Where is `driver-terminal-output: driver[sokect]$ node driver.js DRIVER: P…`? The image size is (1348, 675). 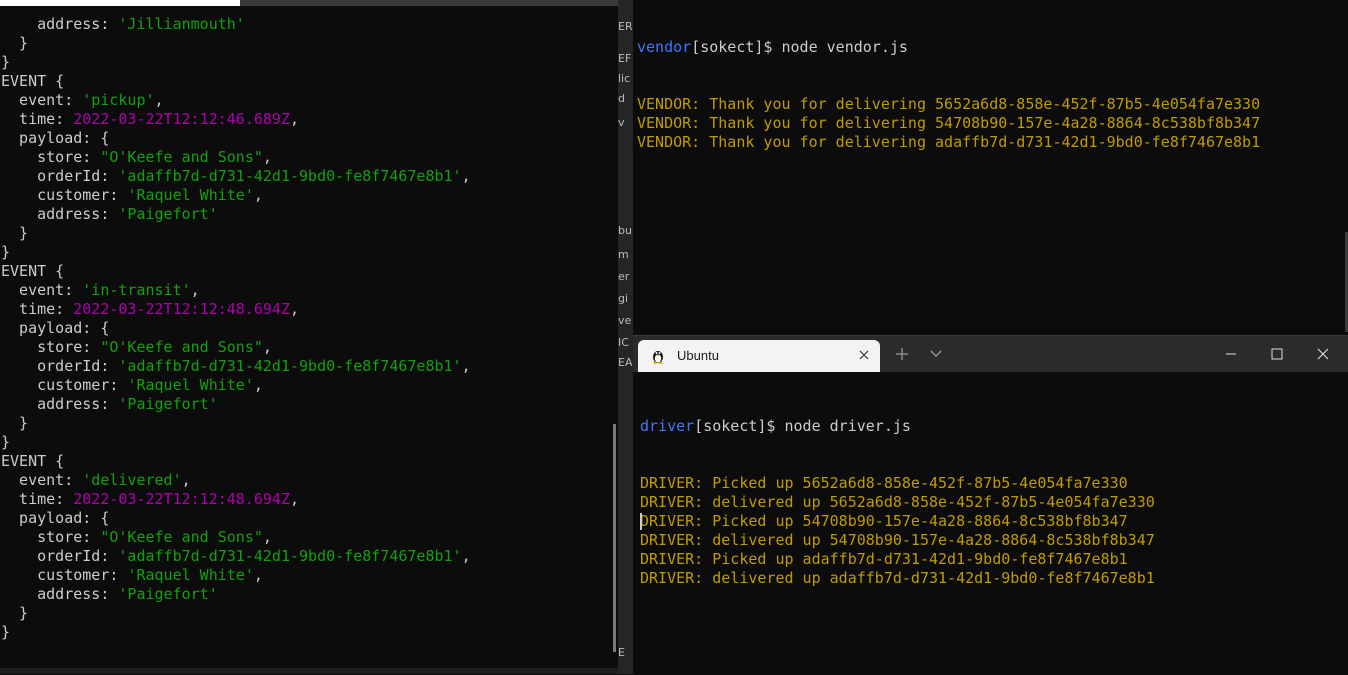
driver-terminal-output: driver[sokect]$ node driver.js DRIVER: P… is located at coordinates (897, 502).